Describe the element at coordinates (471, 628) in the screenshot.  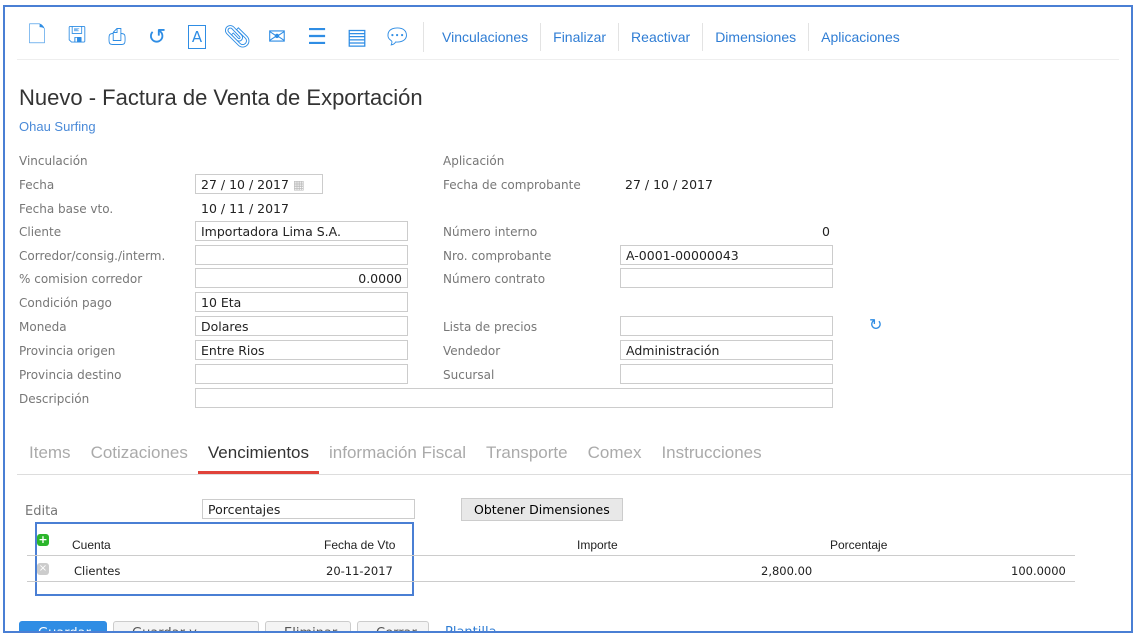
I see `plantilla-link: Plantilla` at that location.